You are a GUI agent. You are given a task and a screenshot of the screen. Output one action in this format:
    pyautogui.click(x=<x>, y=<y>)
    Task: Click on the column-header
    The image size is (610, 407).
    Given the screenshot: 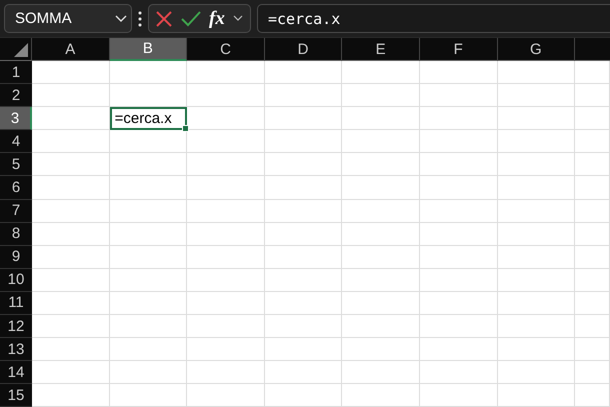 What is the action you would take?
    pyautogui.click(x=592, y=49)
    